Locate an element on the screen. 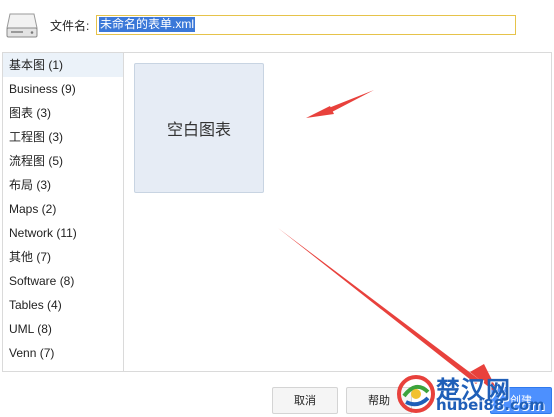 The height and width of the screenshot is (417, 554). category-item: 图表 (3) is located at coordinates (63, 113).